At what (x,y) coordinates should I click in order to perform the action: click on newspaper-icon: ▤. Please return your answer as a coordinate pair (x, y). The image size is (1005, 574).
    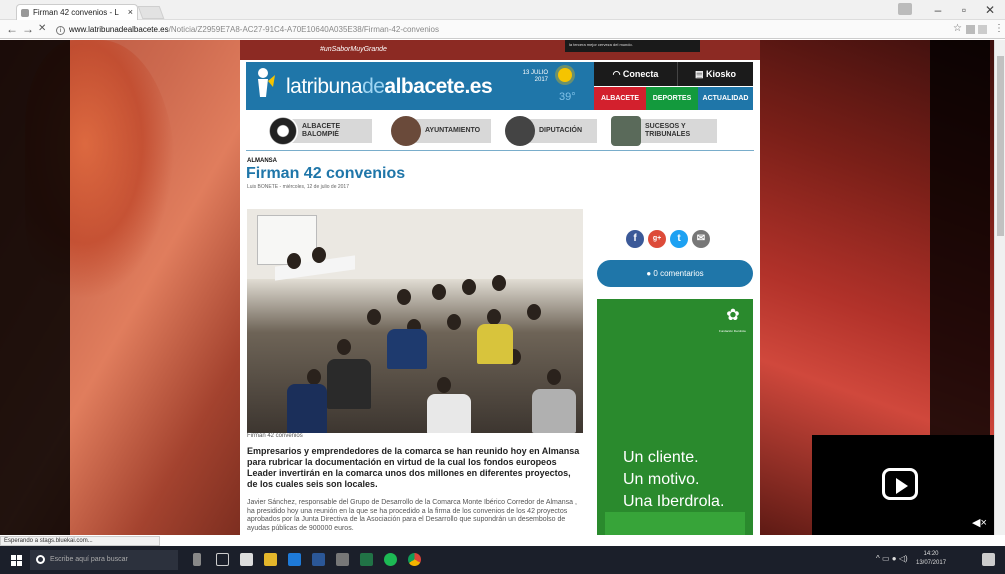
    Looking at the image, I should click on (700, 74).